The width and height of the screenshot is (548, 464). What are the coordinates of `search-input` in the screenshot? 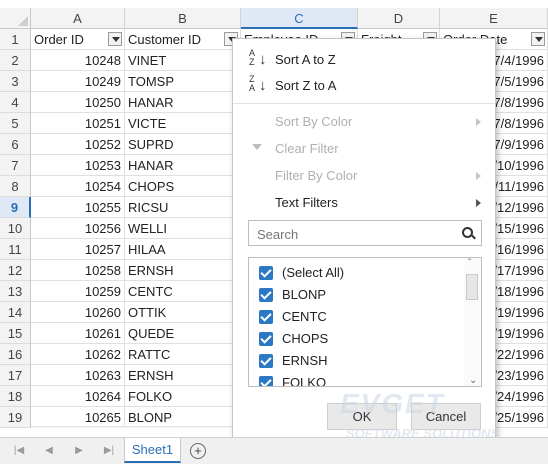 It's located at (357, 234).